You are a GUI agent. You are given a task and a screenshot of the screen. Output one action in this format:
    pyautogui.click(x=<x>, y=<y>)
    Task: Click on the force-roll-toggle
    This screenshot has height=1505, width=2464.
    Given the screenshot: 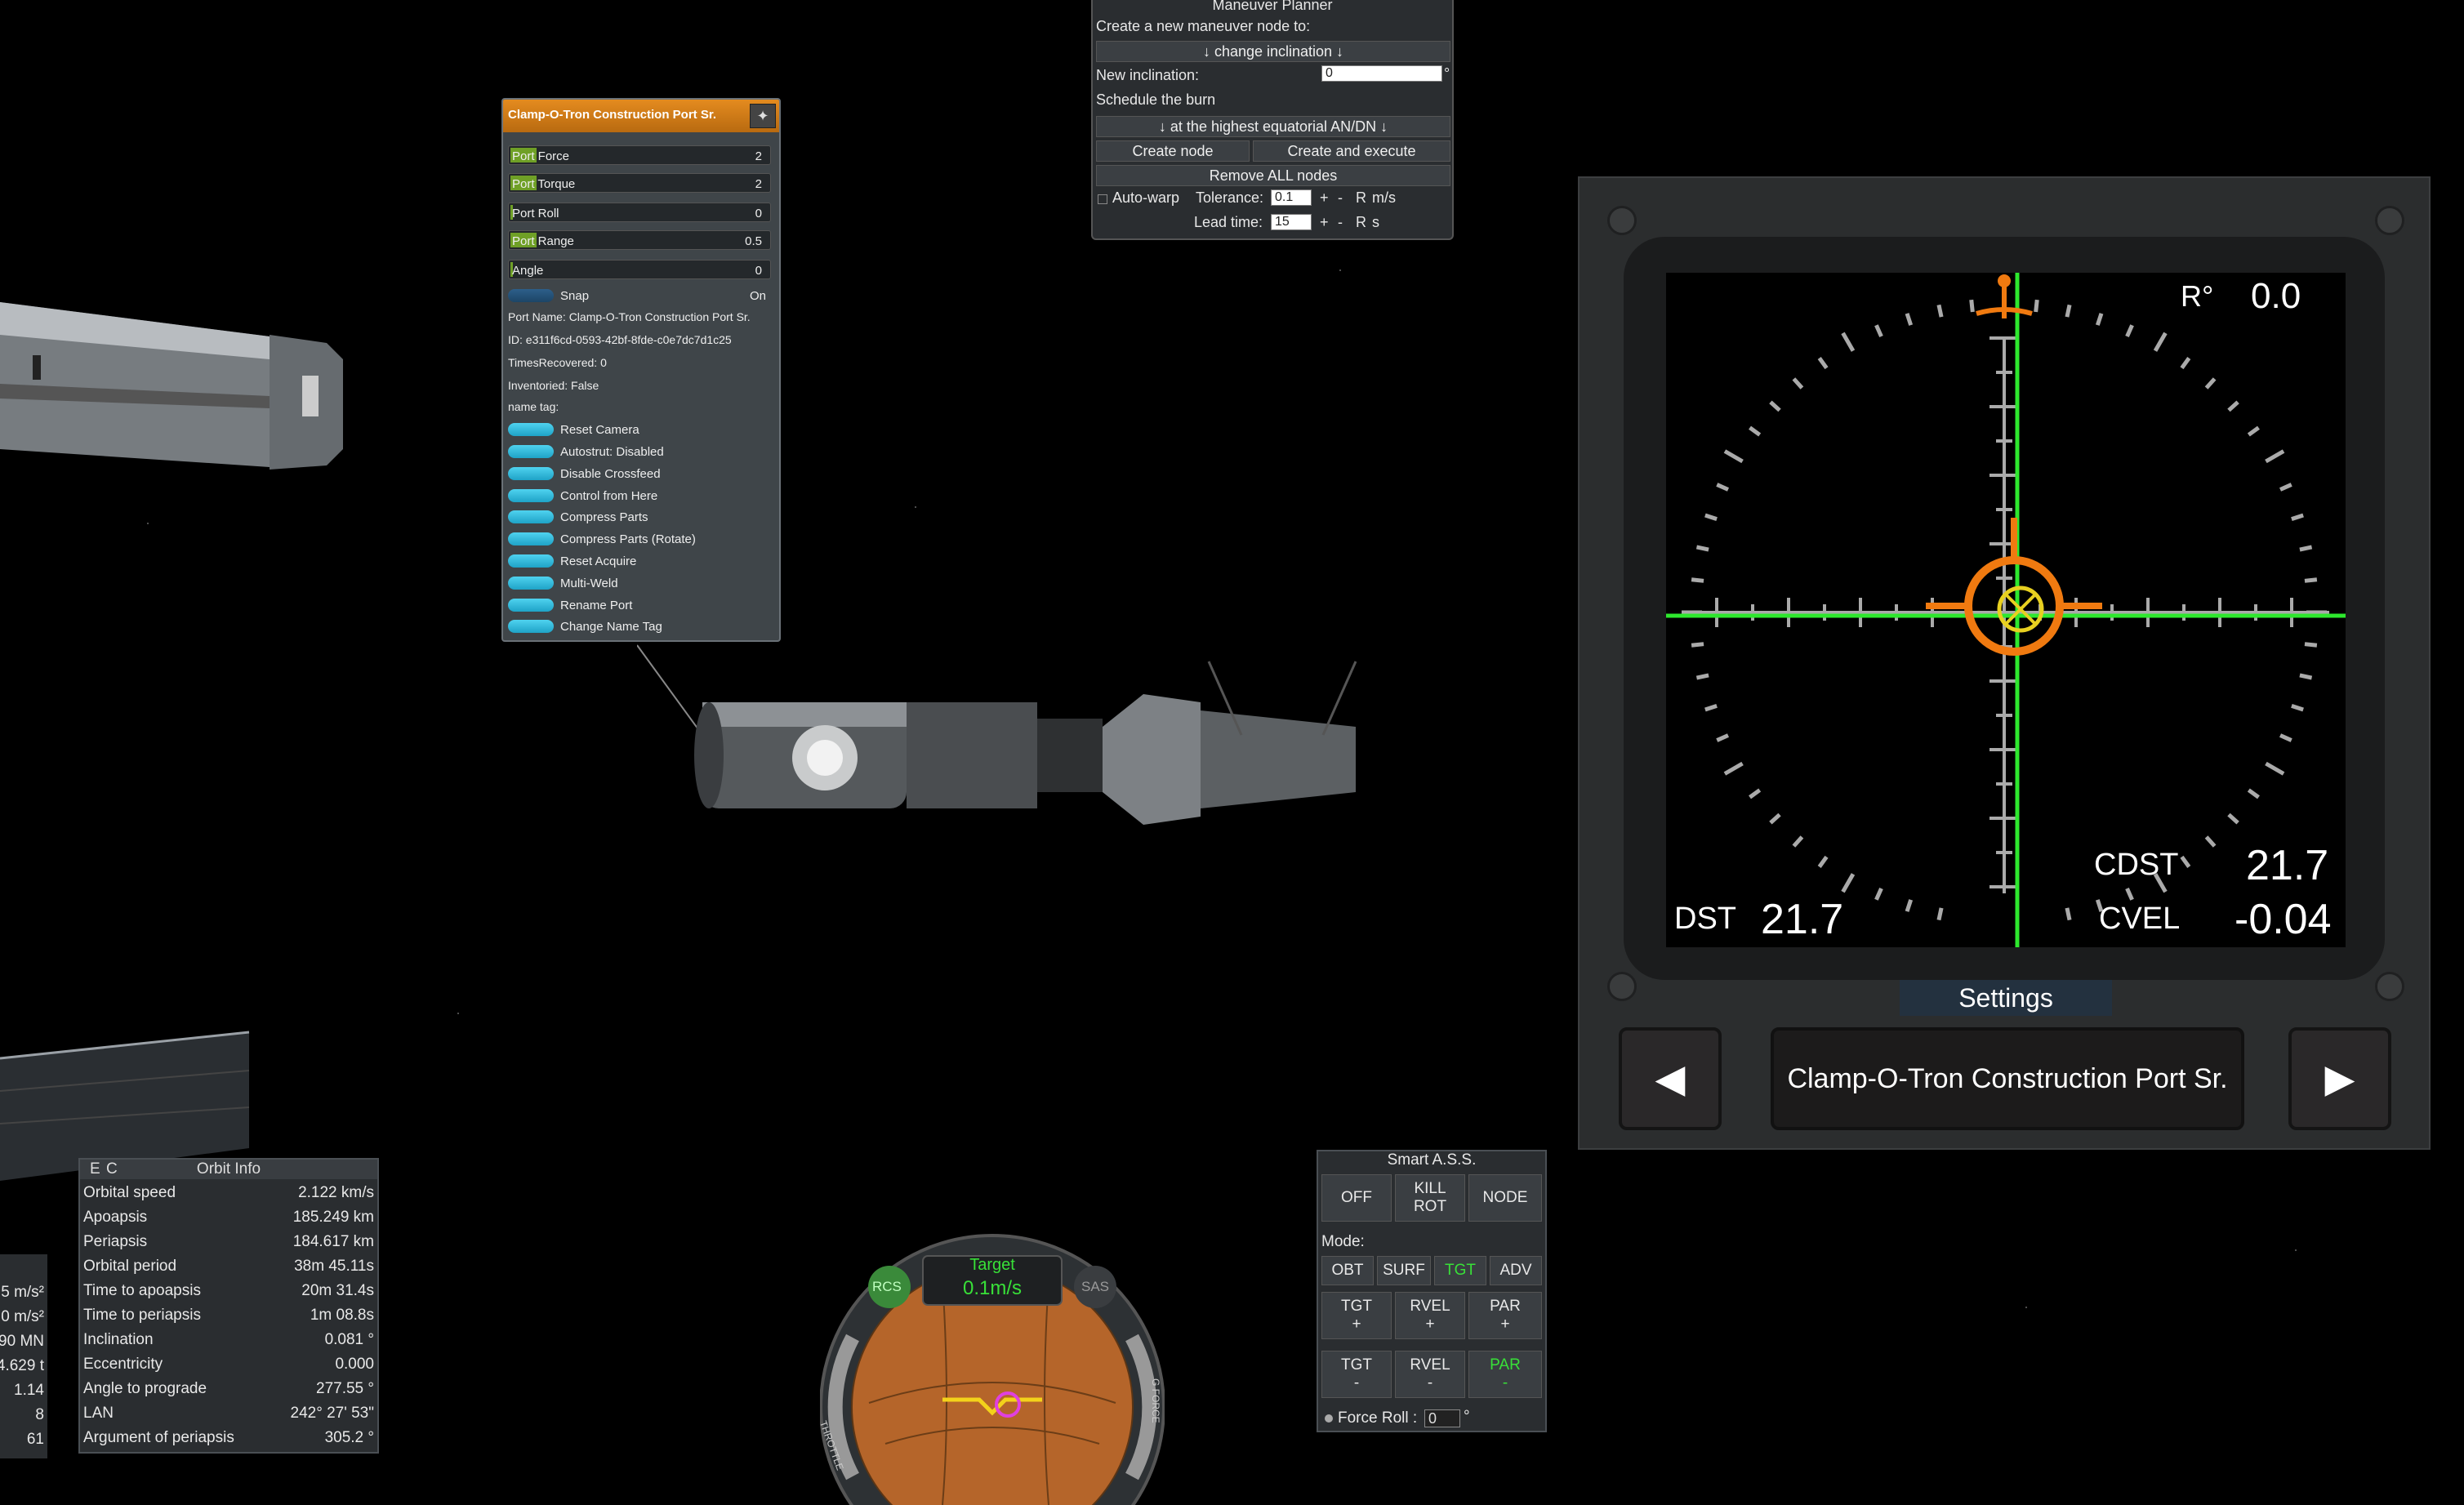 What is the action you would take?
    pyautogui.click(x=1329, y=1418)
    